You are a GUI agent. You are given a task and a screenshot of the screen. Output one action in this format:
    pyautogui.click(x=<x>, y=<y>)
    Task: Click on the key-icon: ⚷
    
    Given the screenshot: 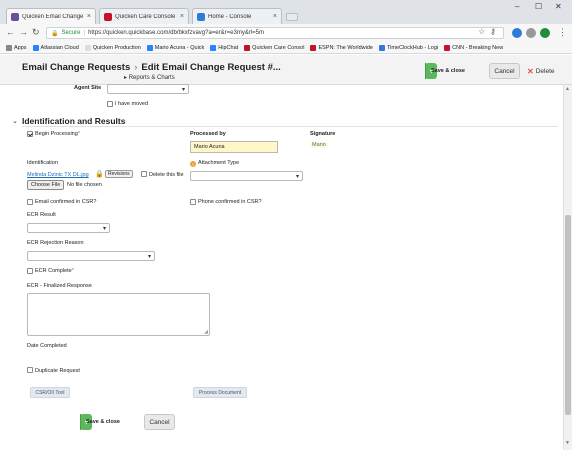 What is the action you would take?
    pyautogui.click(x=493, y=31)
    